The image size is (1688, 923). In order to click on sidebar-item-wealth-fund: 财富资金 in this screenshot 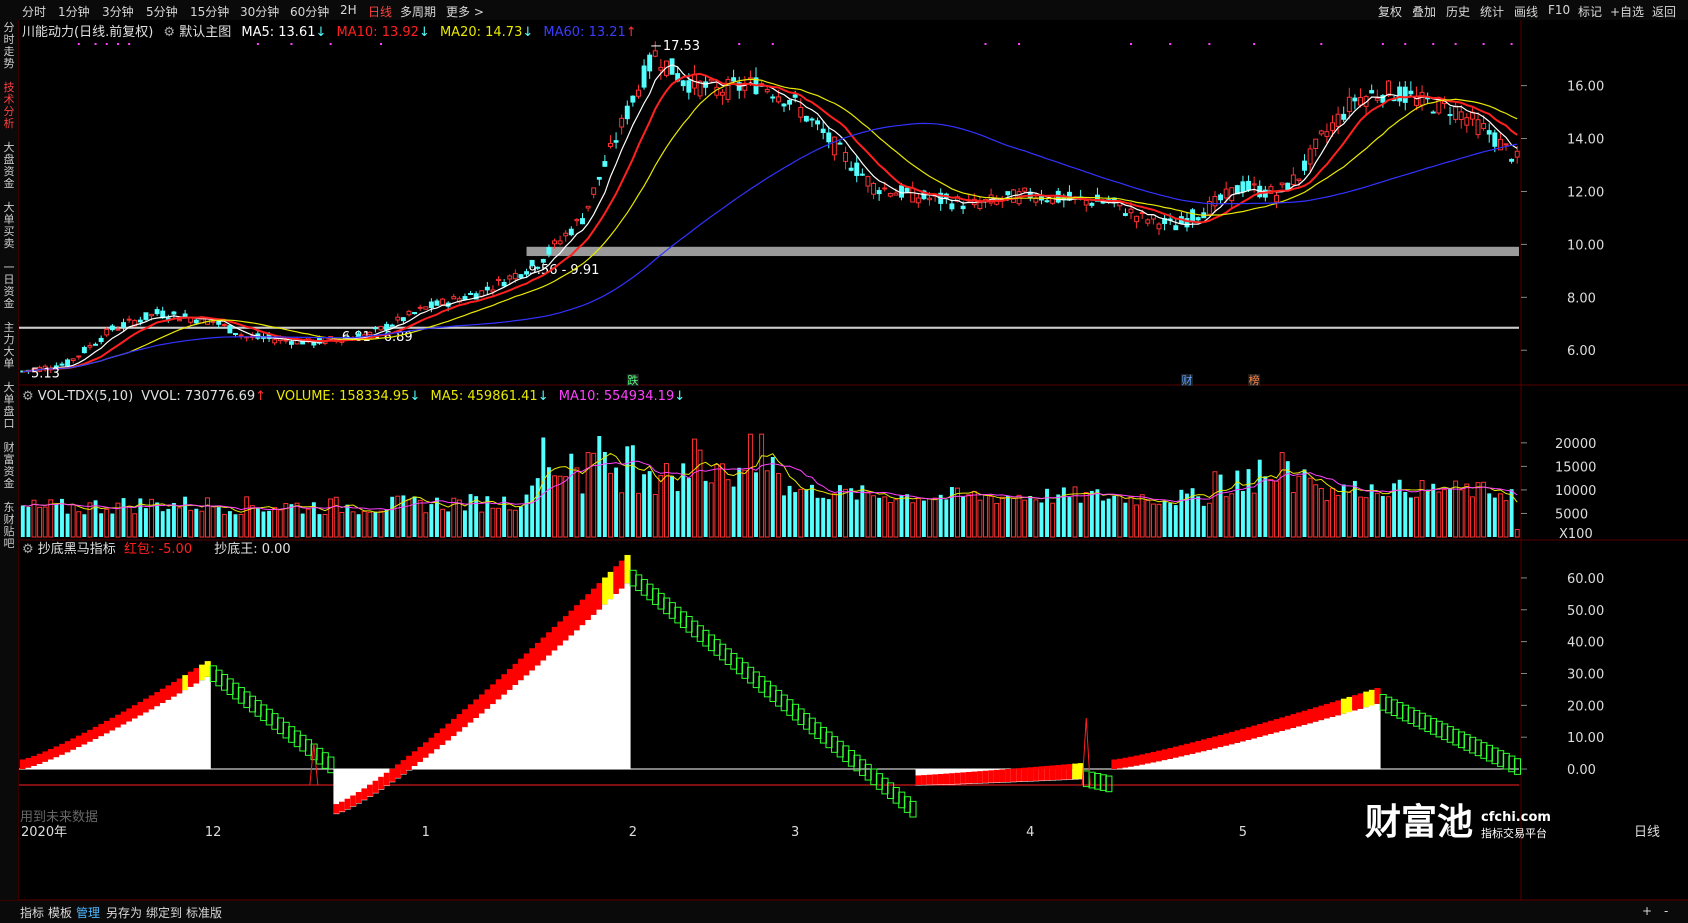, I will do `click(9, 466)`.